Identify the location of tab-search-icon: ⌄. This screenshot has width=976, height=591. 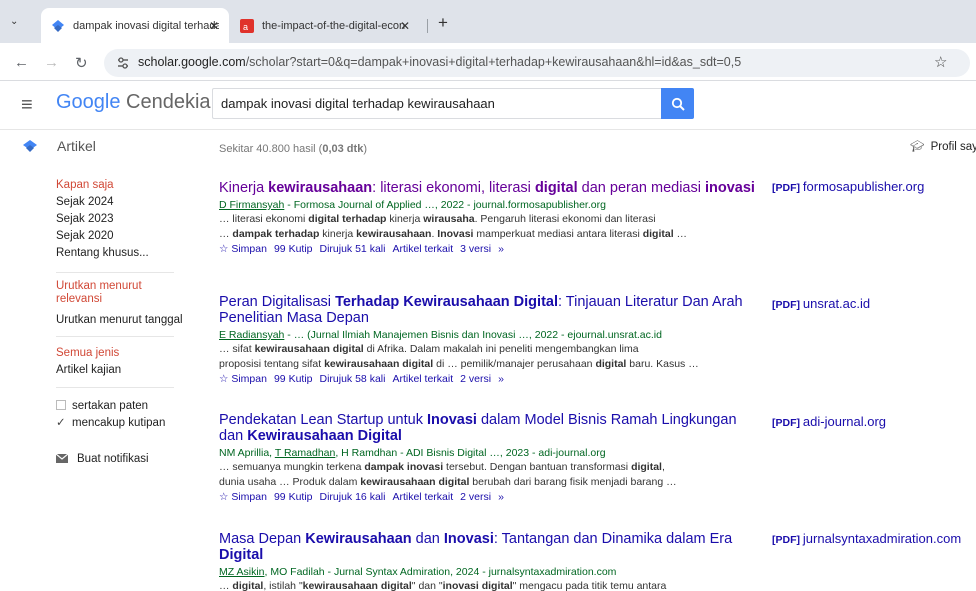
(14, 21).